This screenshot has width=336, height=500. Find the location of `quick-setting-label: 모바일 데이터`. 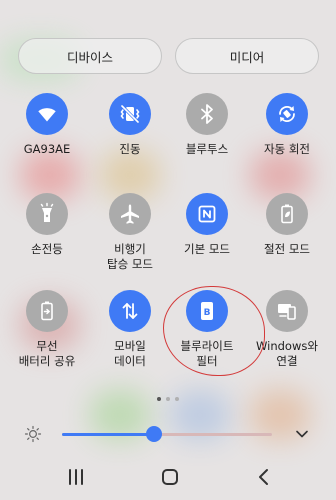

quick-setting-label: 모바일 데이터 is located at coordinates (130, 353).